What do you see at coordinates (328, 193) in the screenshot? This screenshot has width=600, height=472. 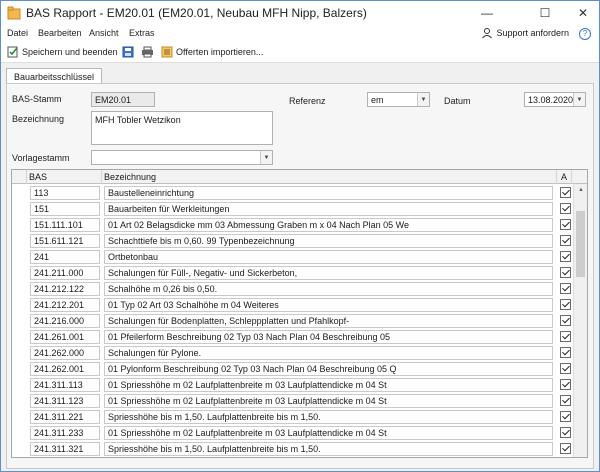 I see `bezeichnung-cell: Baustelleneinrichtung` at bounding box center [328, 193].